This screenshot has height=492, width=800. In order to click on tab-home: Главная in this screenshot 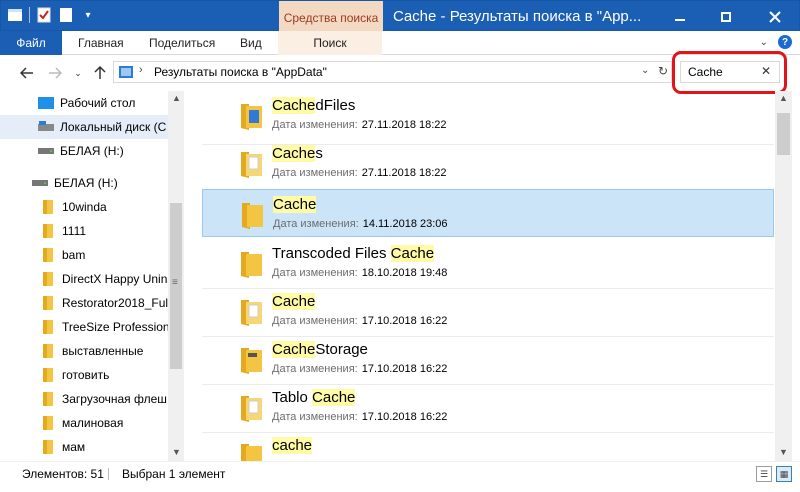, I will do `click(101, 43)`.